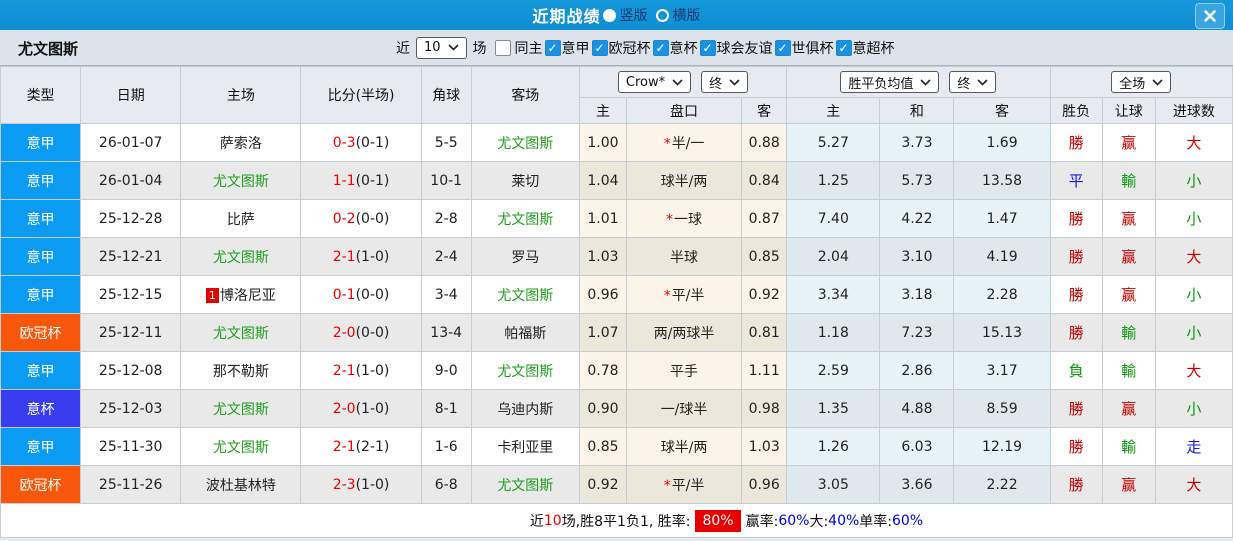 Image resolution: width=1233 pixels, height=541 pixels. What do you see at coordinates (833, 332) in the screenshot?
I see `avg-win: 1.18` at bounding box center [833, 332].